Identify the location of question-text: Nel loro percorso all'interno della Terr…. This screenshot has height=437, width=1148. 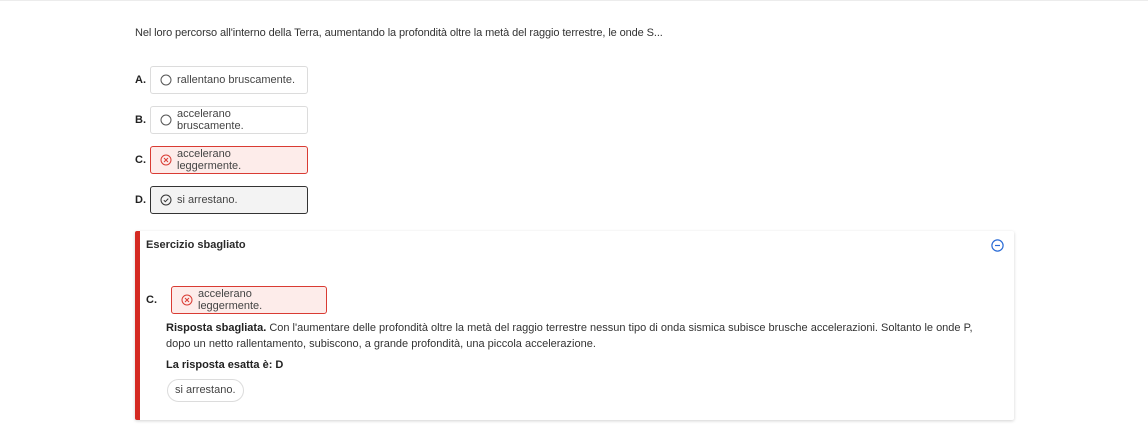
(399, 33).